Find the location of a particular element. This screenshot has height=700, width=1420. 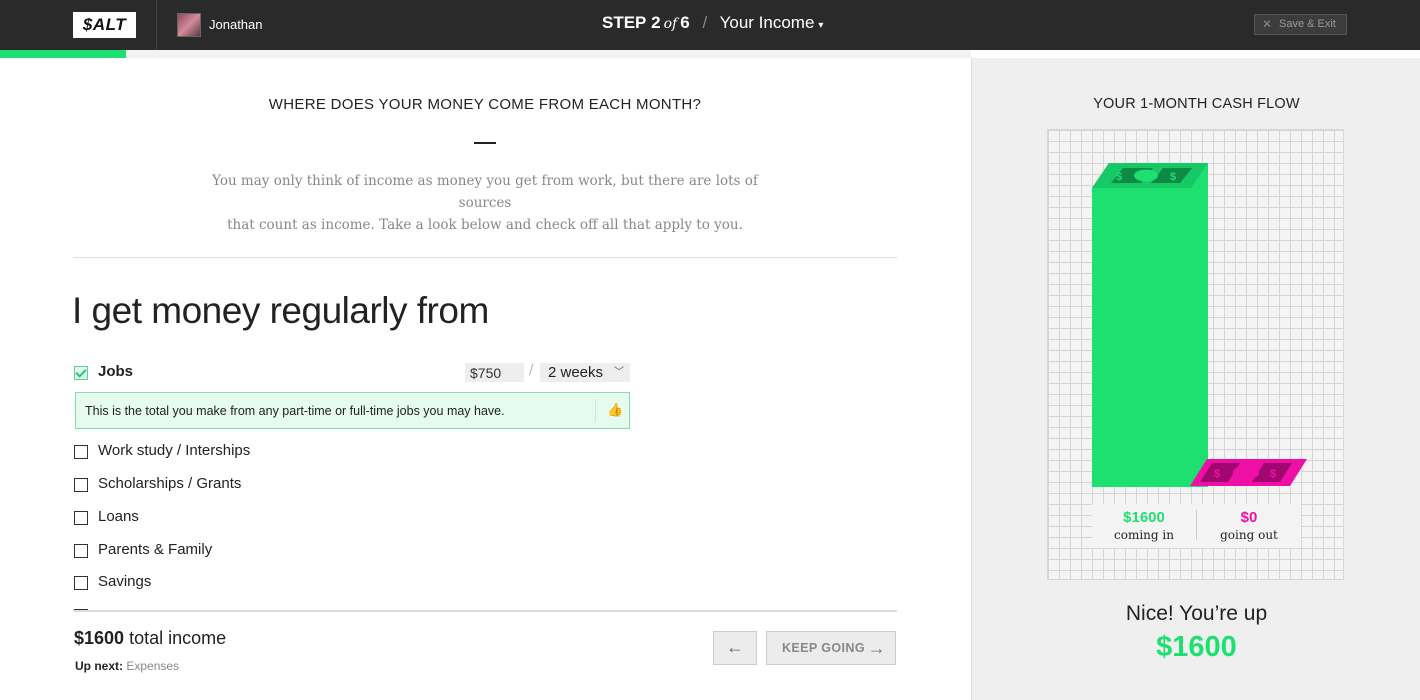

expense-bill-circle is located at coordinates (1246, 472).